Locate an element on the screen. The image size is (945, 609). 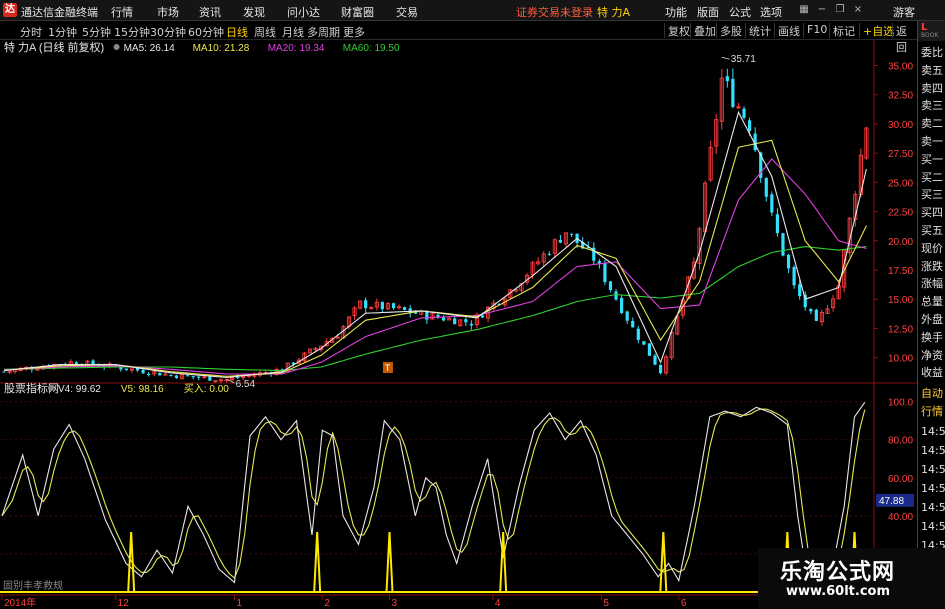
menu-formula: 公式 is located at coordinates (740, 12).